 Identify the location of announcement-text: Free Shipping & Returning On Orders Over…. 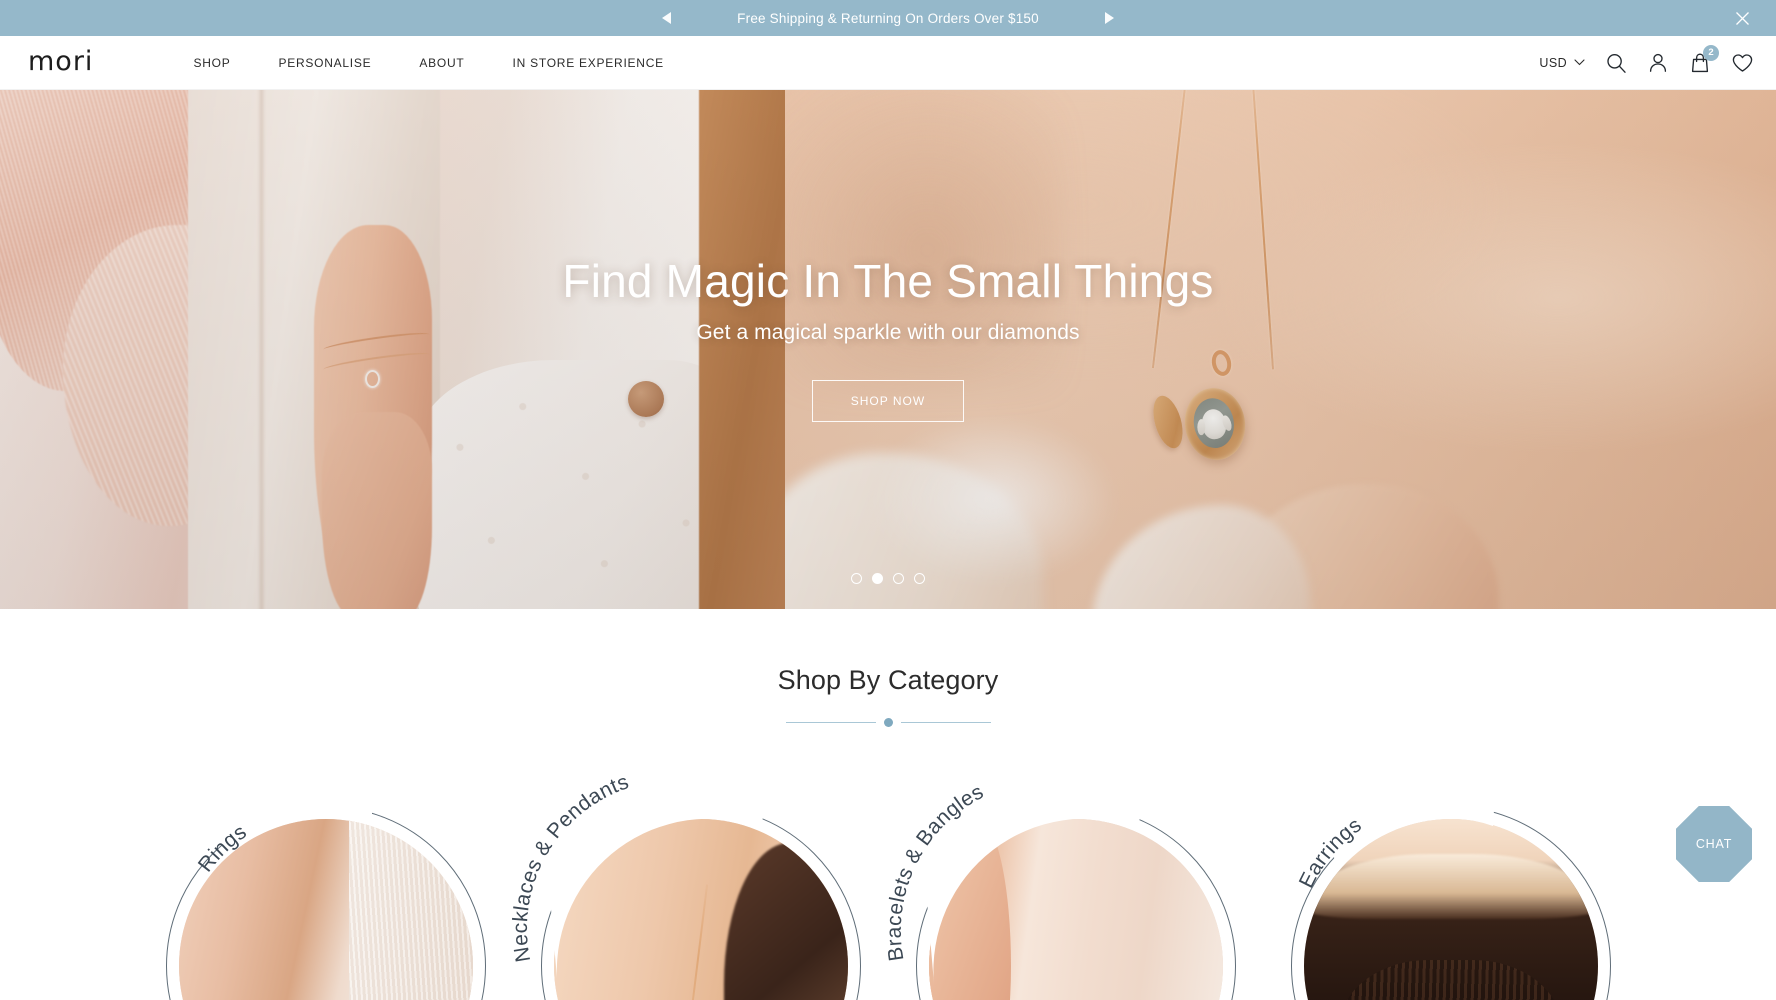
(888, 18).